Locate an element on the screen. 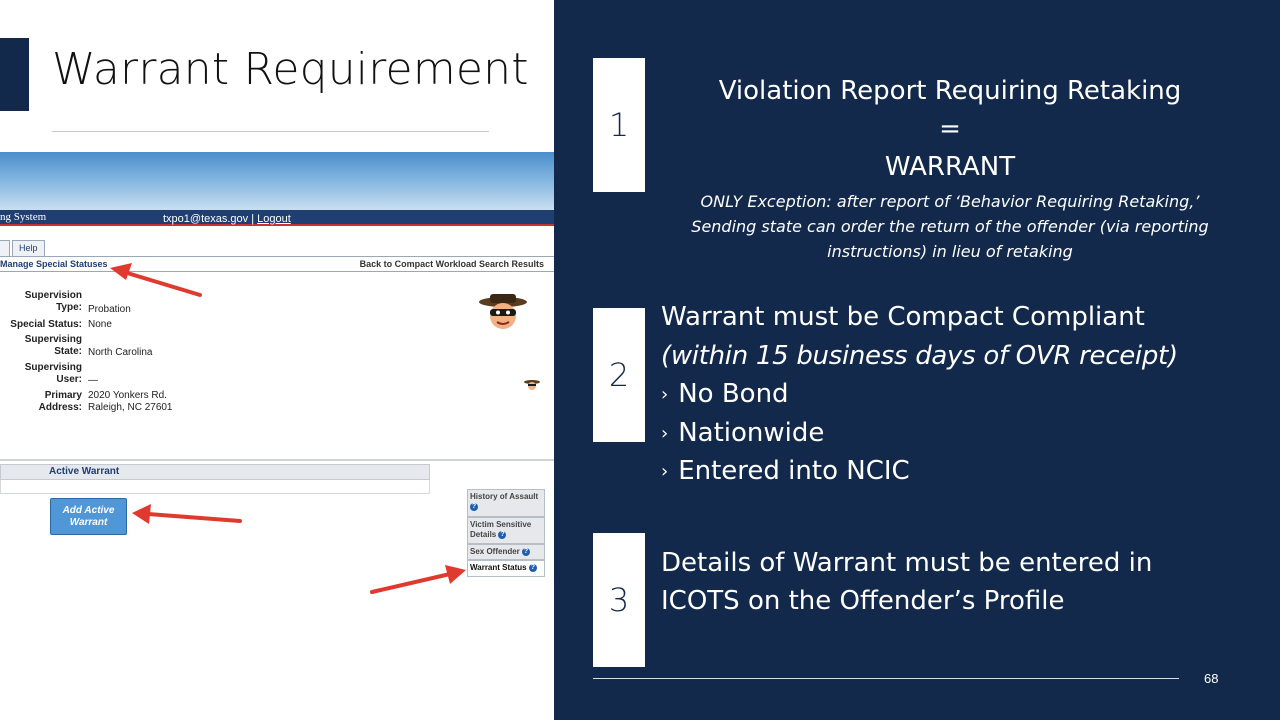  add-button-line: Warrant is located at coordinates (88, 522).